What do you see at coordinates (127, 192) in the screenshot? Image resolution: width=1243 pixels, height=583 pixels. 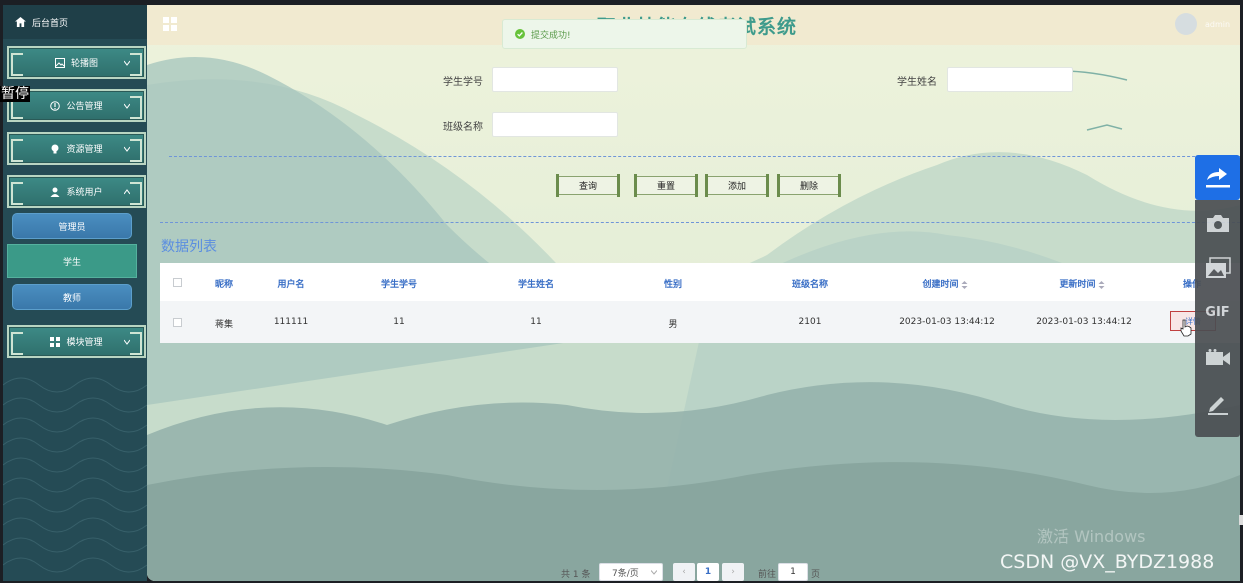 I see `chevron-up-icon` at bounding box center [127, 192].